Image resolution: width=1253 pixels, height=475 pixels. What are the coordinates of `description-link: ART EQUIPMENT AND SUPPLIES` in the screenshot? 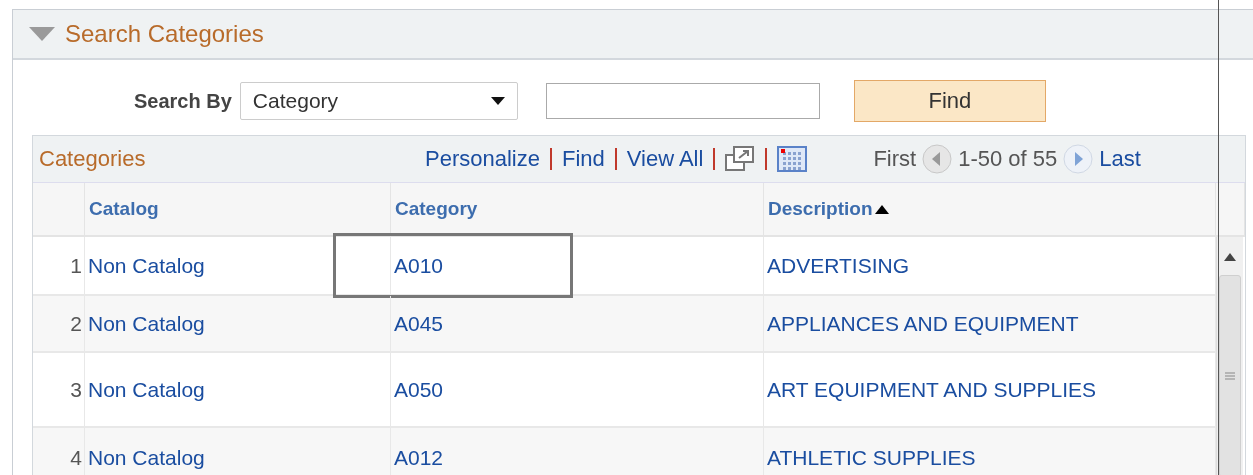 It's located at (932, 389).